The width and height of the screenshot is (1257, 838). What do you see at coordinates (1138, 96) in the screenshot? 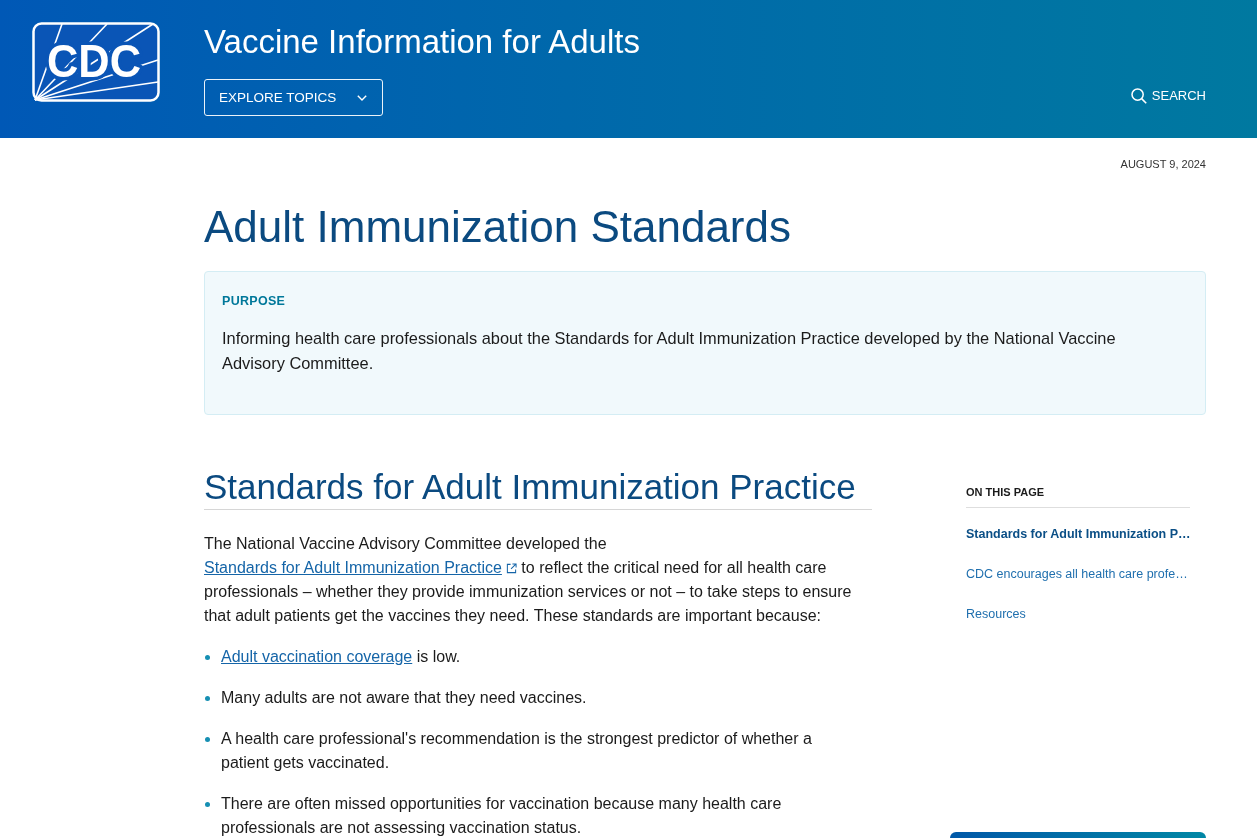
I see `search-icon` at bounding box center [1138, 96].